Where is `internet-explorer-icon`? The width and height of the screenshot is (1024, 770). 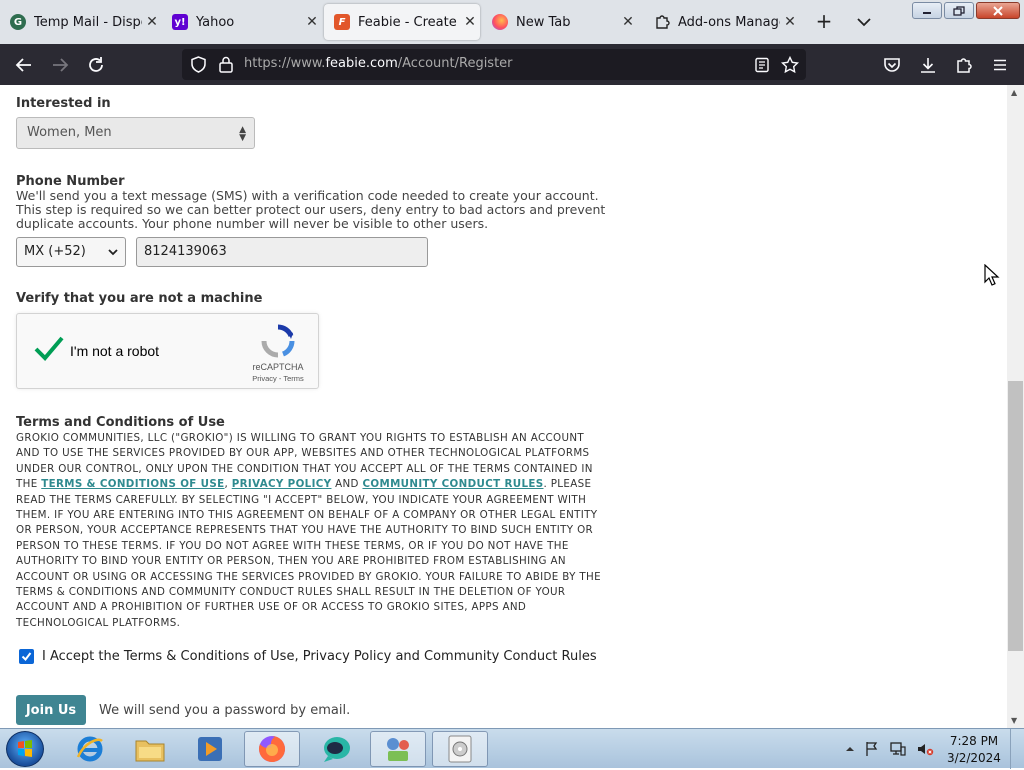 internet-explorer-icon is located at coordinates (90, 749).